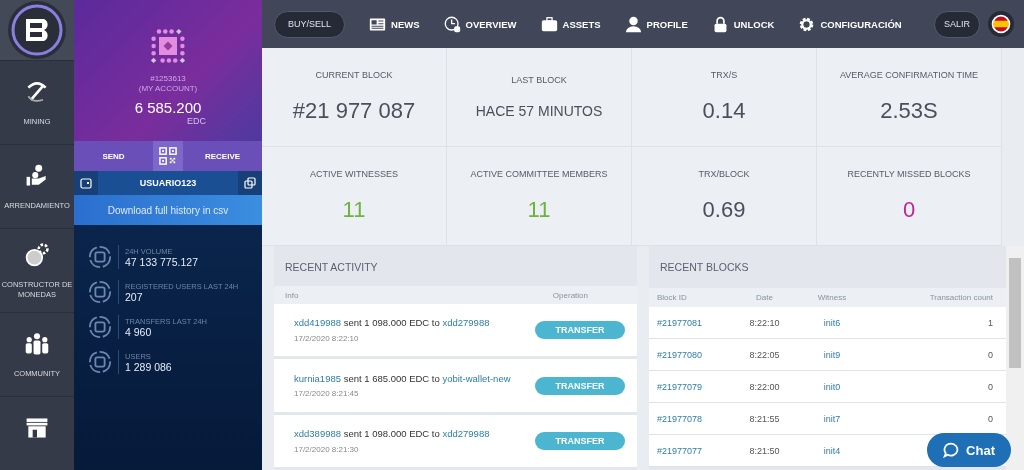 The image size is (1024, 470). What do you see at coordinates (452, 24) in the screenshot?
I see `clock-coins-icon` at bounding box center [452, 24].